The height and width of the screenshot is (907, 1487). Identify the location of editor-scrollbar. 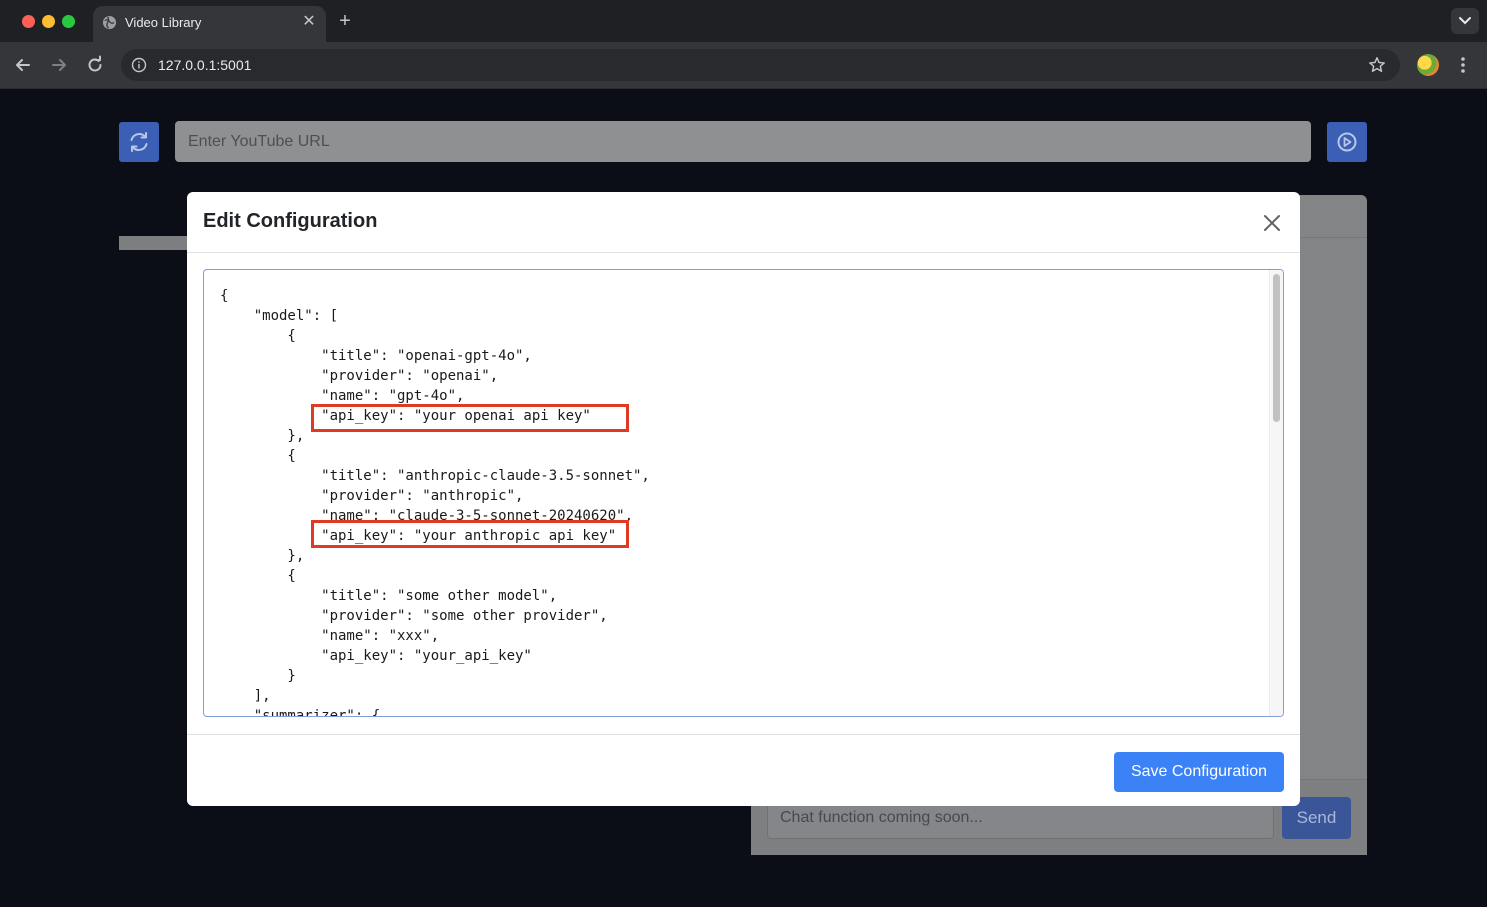
(1276, 493).